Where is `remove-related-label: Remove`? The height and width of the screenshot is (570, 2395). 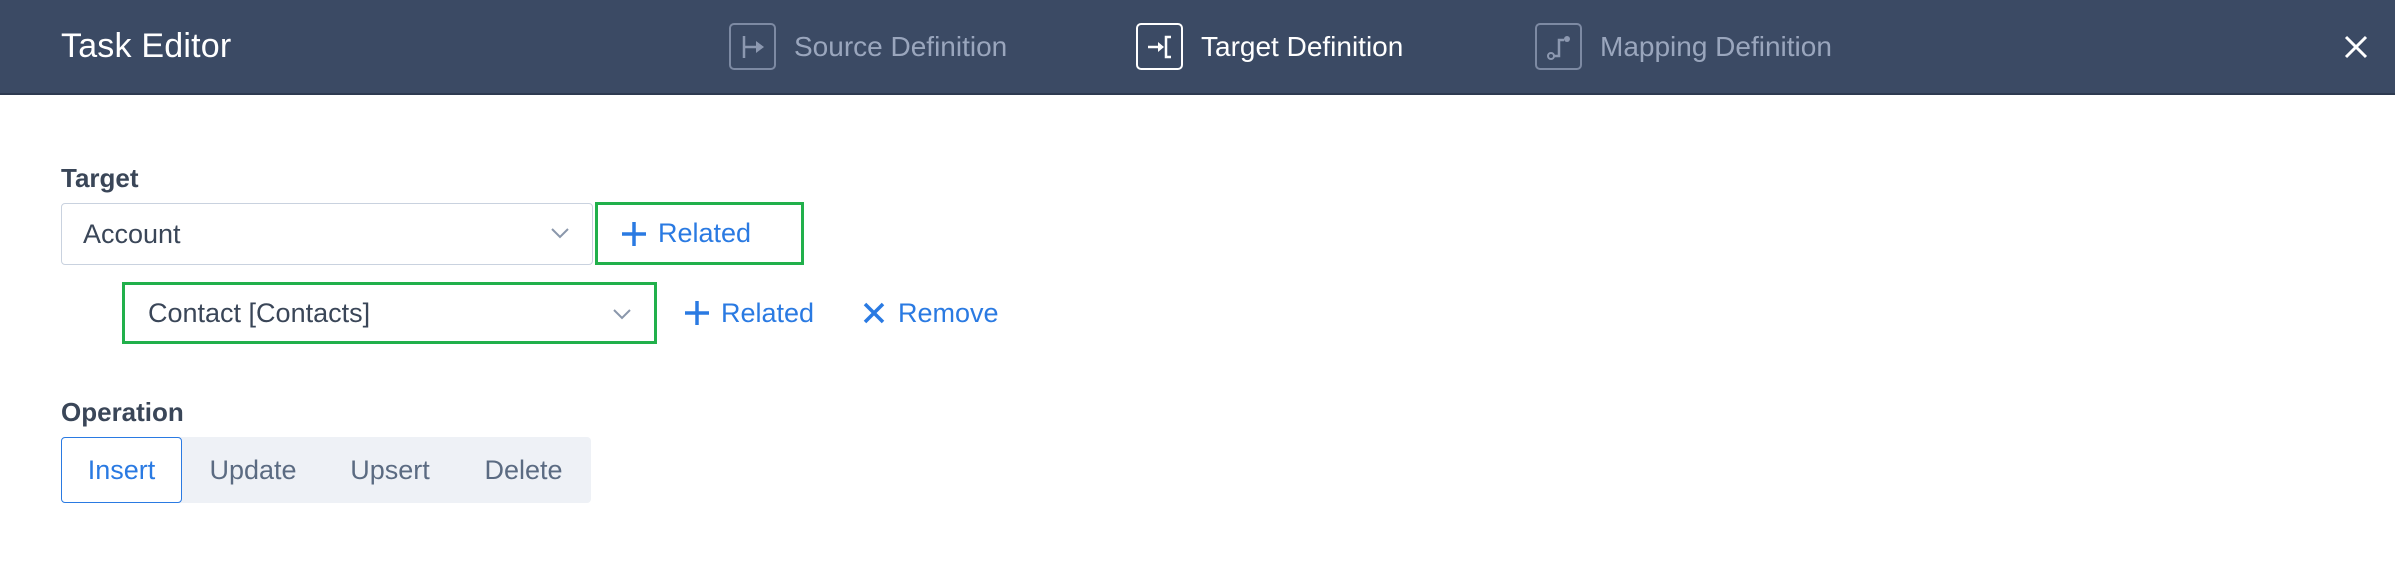 remove-related-label: Remove is located at coordinates (948, 312).